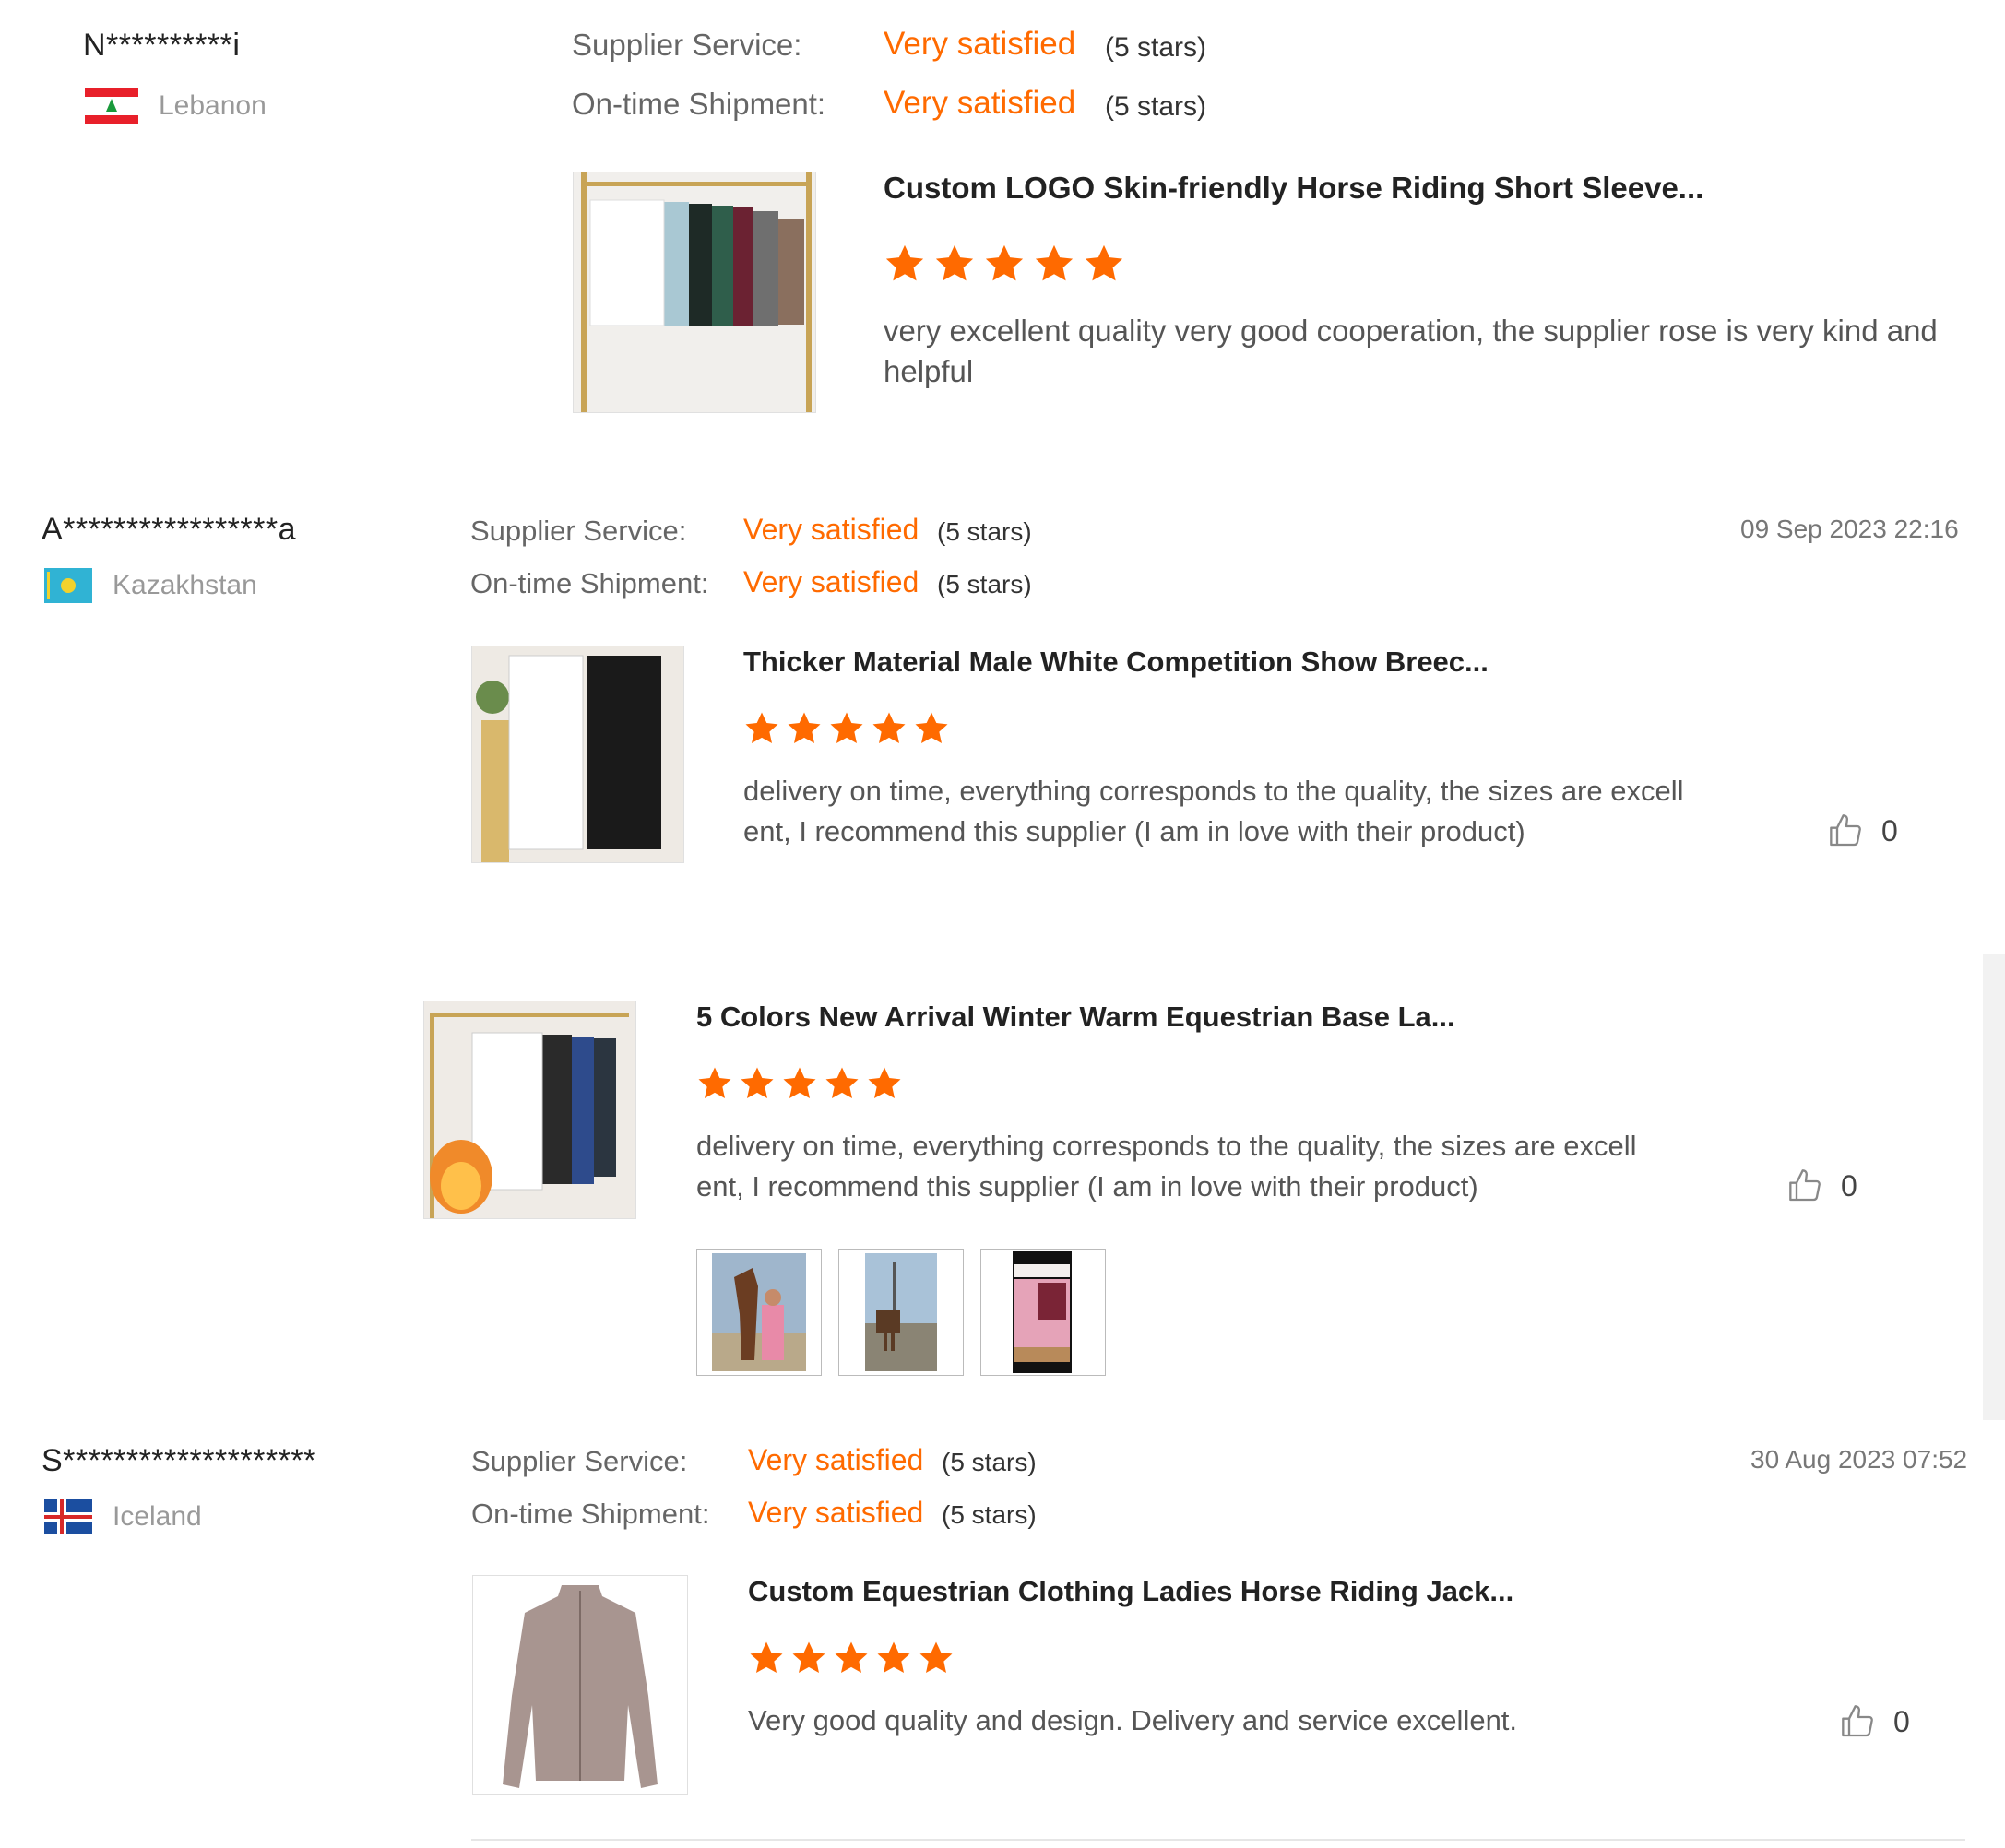 This screenshot has height=1848, width=2005. I want to click on shirts-on-rack-image, so click(694, 292).